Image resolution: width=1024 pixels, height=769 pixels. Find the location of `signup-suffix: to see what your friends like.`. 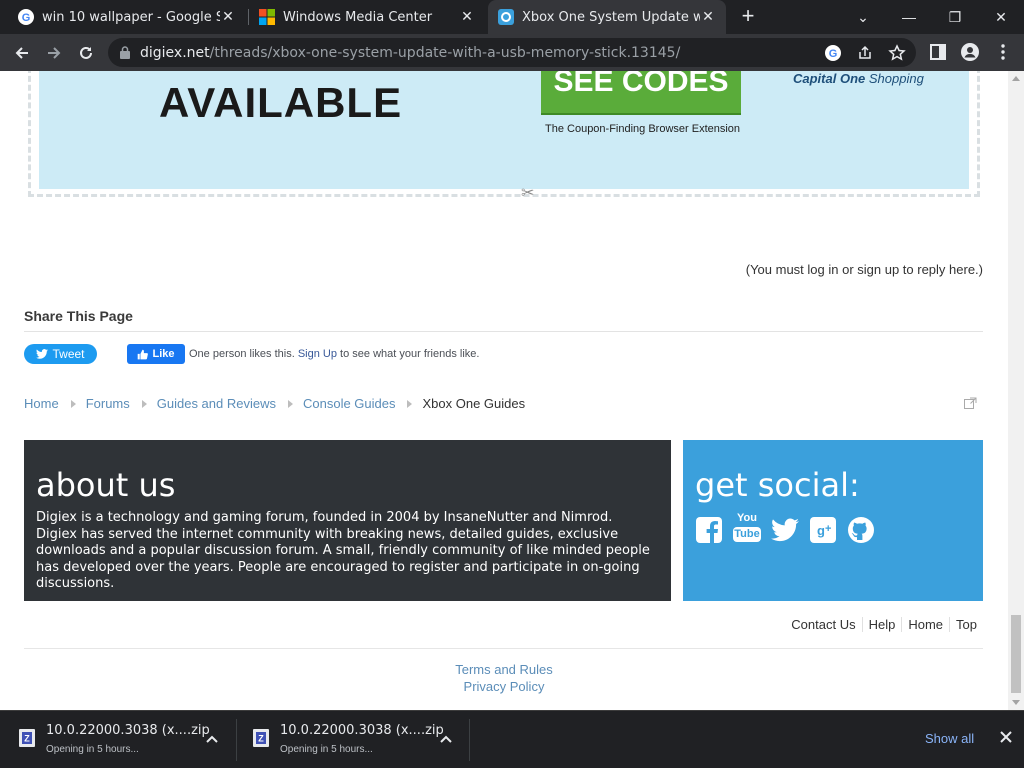

signup-suffix: to see what your friends like. is located at coordinates (410, 354).